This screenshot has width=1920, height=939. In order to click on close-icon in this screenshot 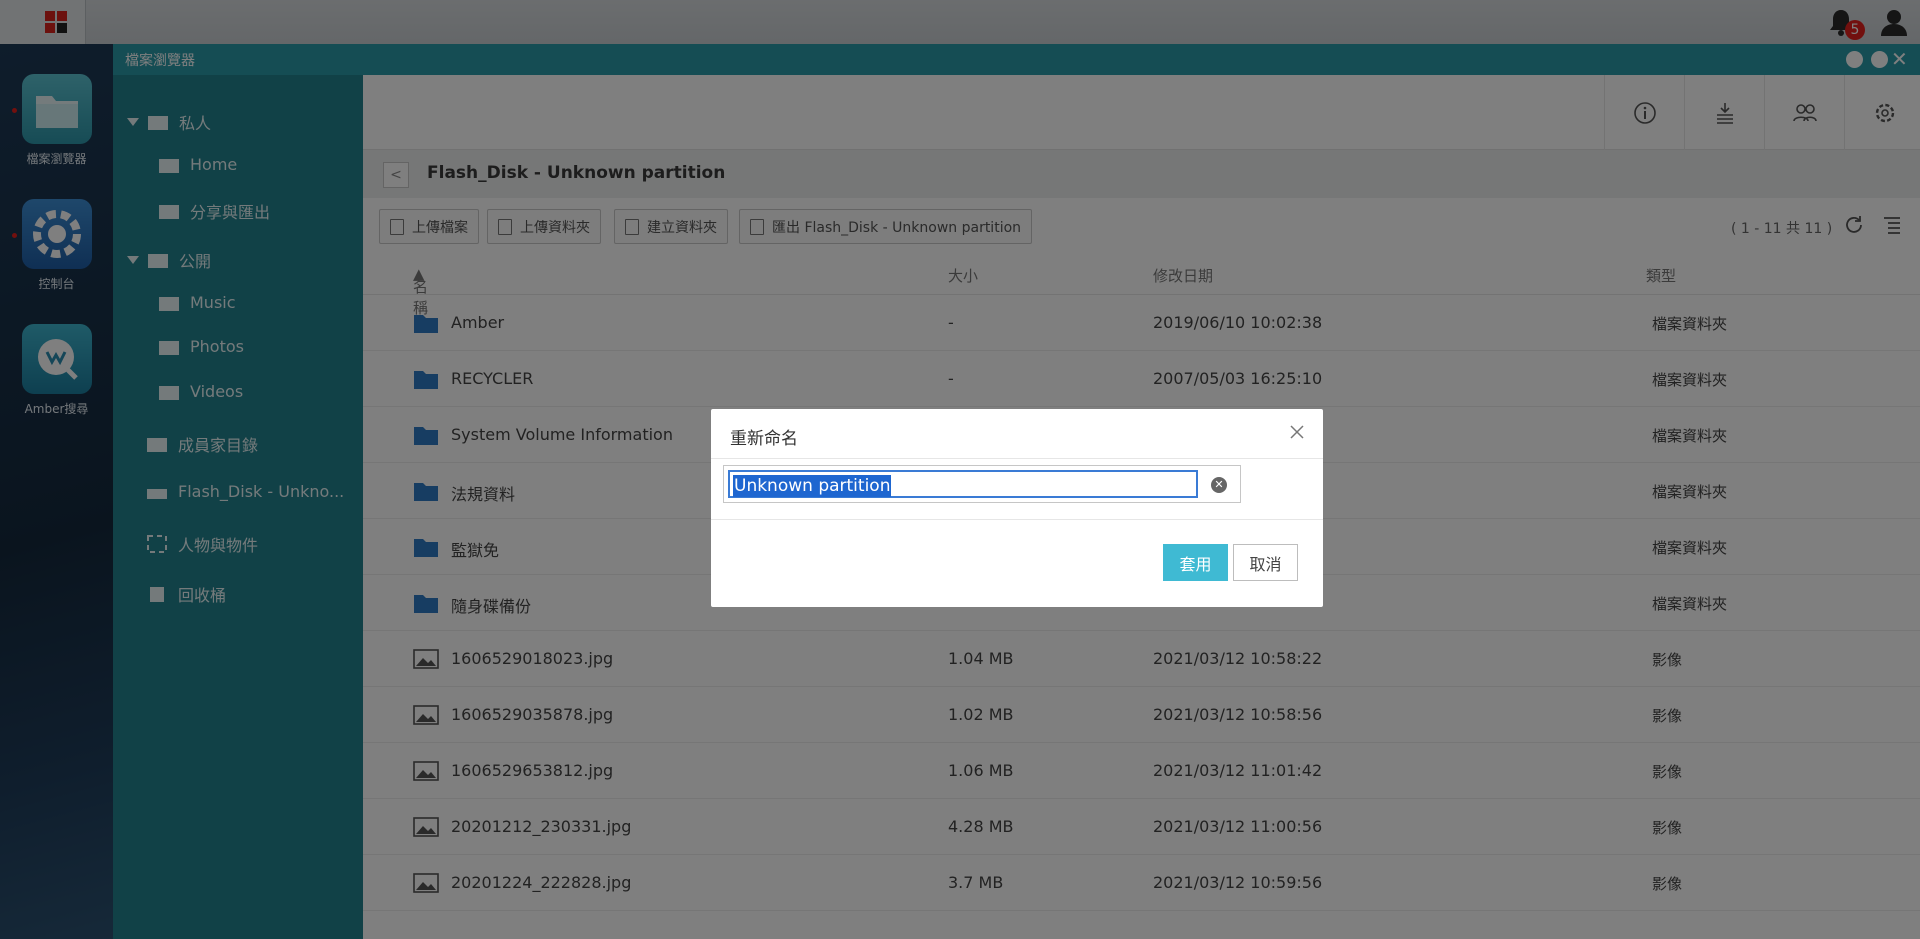, I will do `click(1297, 432)`.